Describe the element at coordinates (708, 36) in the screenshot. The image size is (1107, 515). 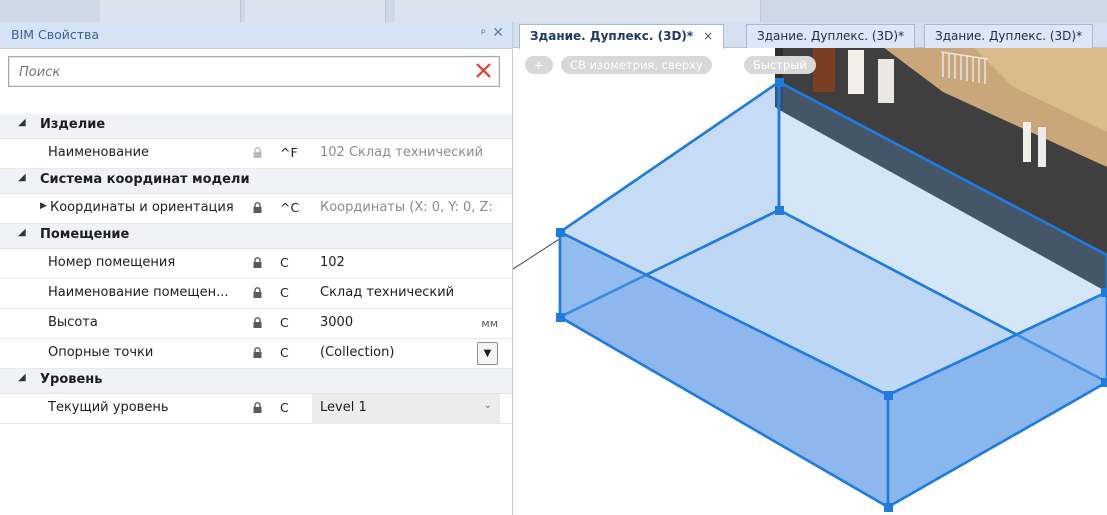
I see `tab-close-icon: ×` at that location.